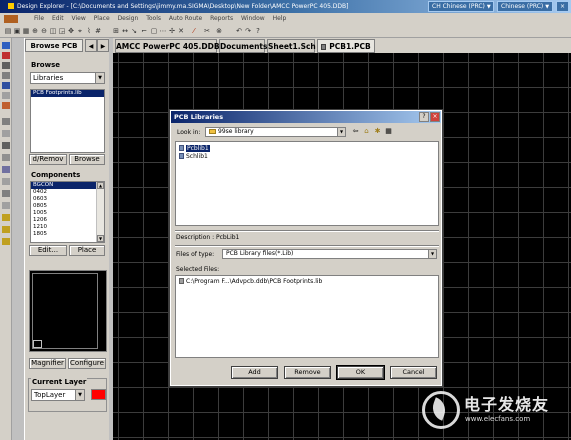  What do you see at coordinates (6, 85) in the screenshot?
I see `text-tool-icon` at bounding box center [6, 85].